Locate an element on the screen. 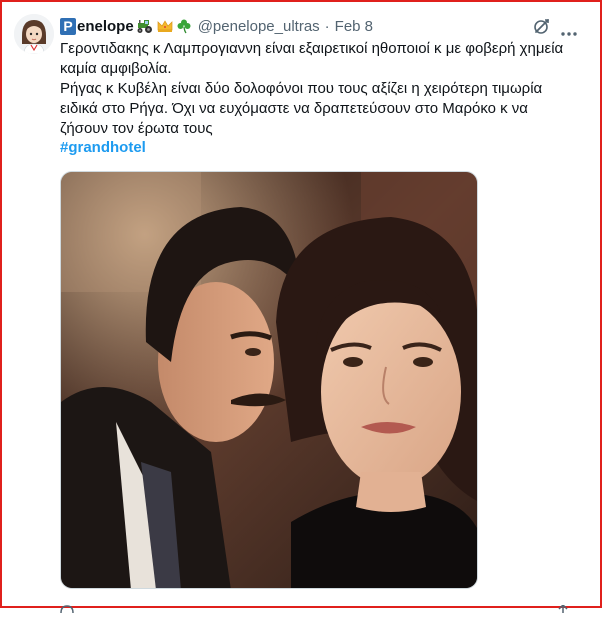  crown-emoji is located at coordinates (165, 26).